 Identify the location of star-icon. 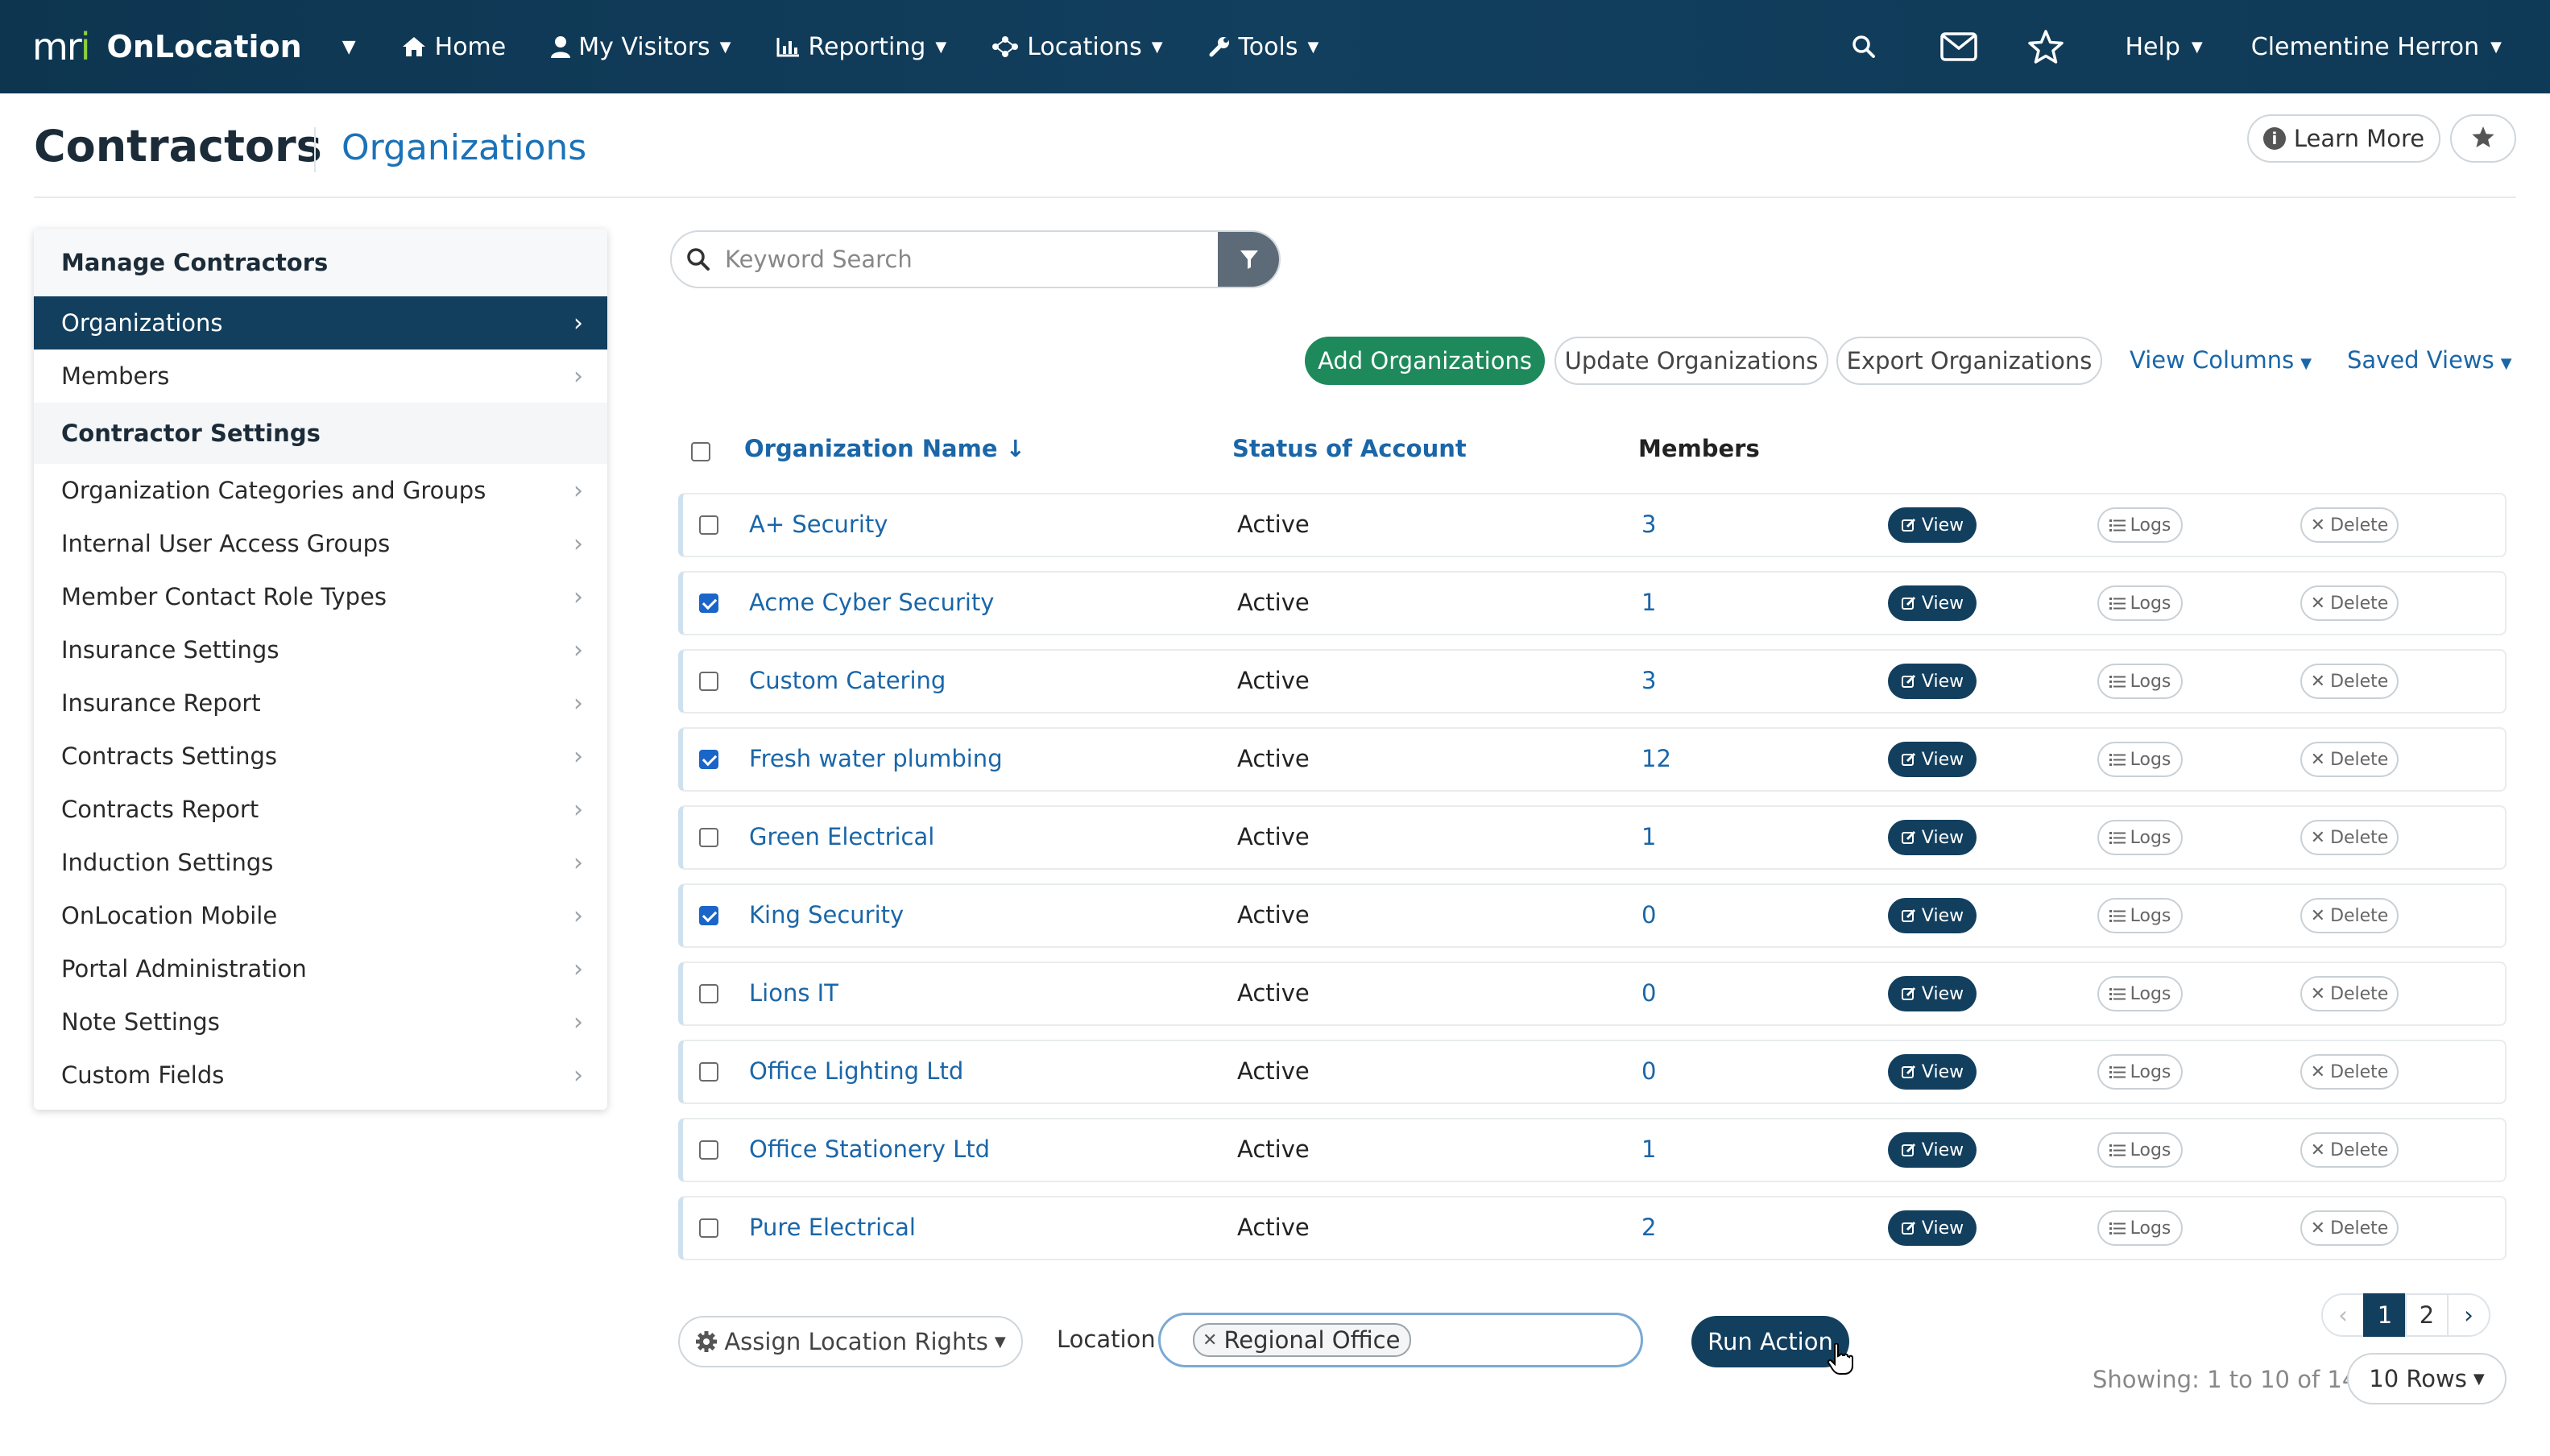
(2045, 46).